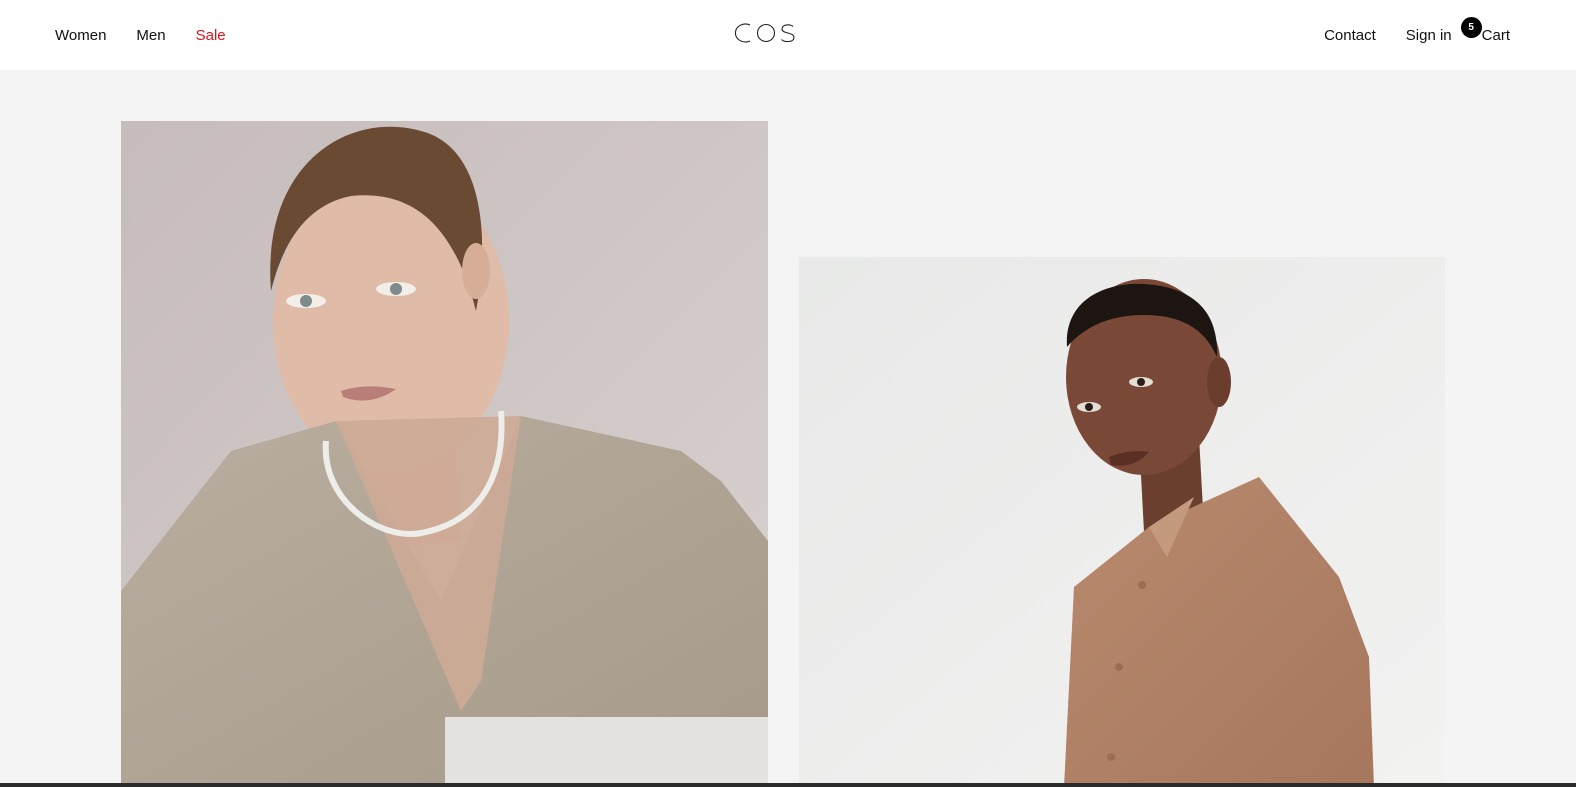  I want to click on overlay-card, so click(606, 752).